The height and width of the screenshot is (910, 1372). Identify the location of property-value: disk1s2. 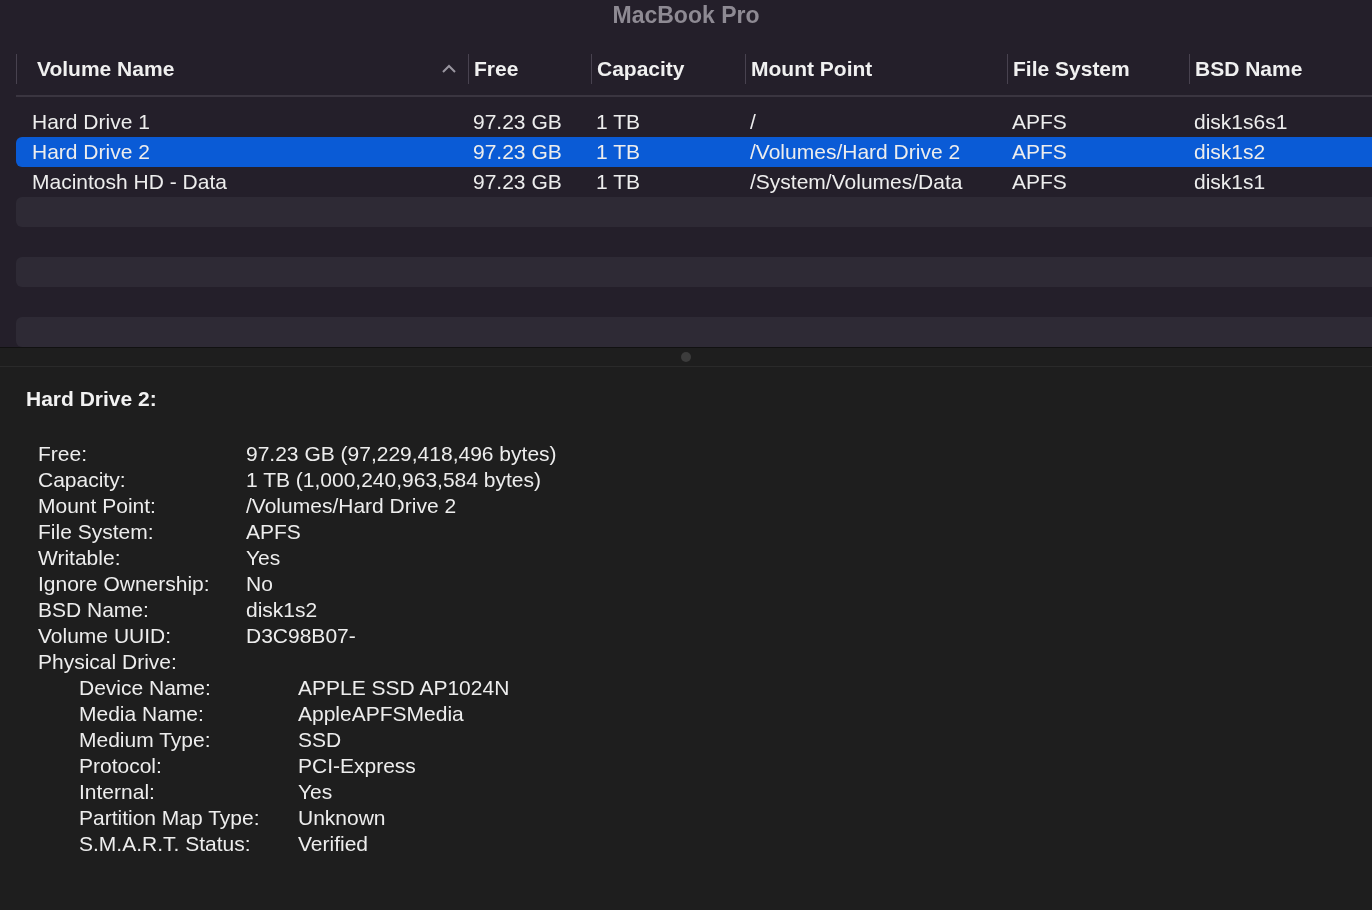
(282, 610).